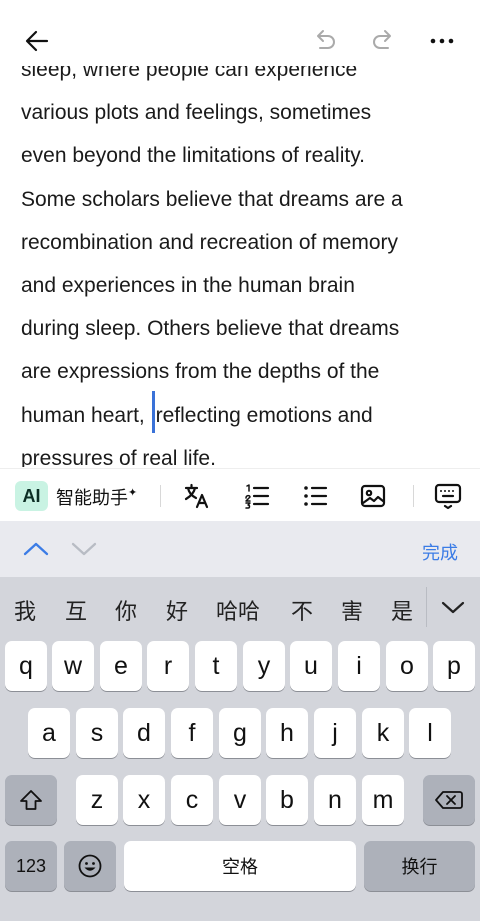 This screenshot has width=480, height=921. I want to click on text-line: during sleep. Others believe that dreams, so click(210, 329).